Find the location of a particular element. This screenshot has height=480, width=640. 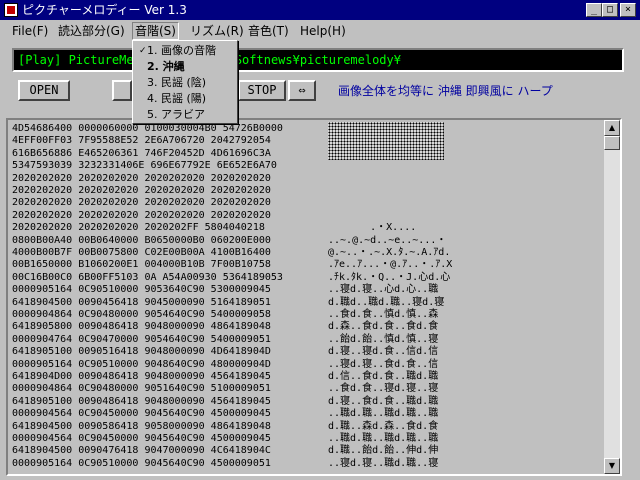

menu-read-part: 読込部分(G) is located at coordinates (91, 31).